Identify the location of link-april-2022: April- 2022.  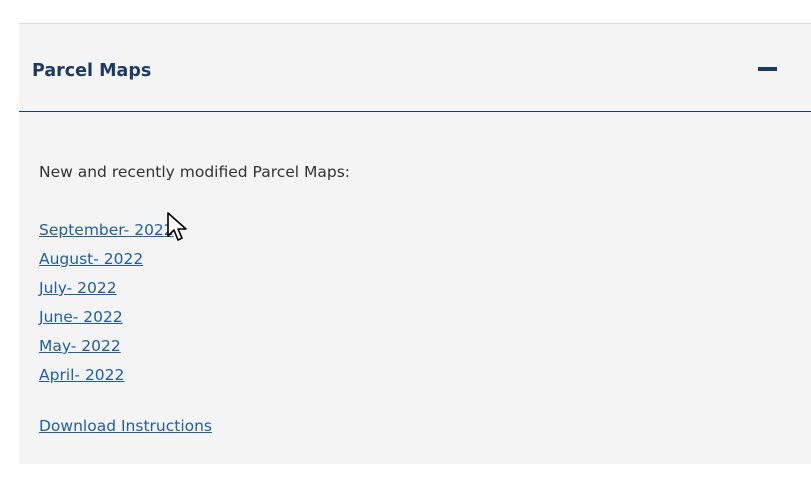
(81, 375).